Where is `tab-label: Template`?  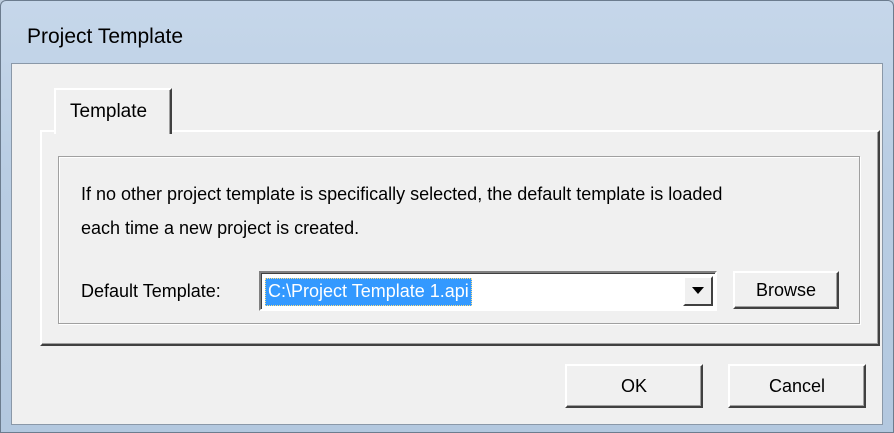
tab-label: Template is located at coordinates (109, 111).